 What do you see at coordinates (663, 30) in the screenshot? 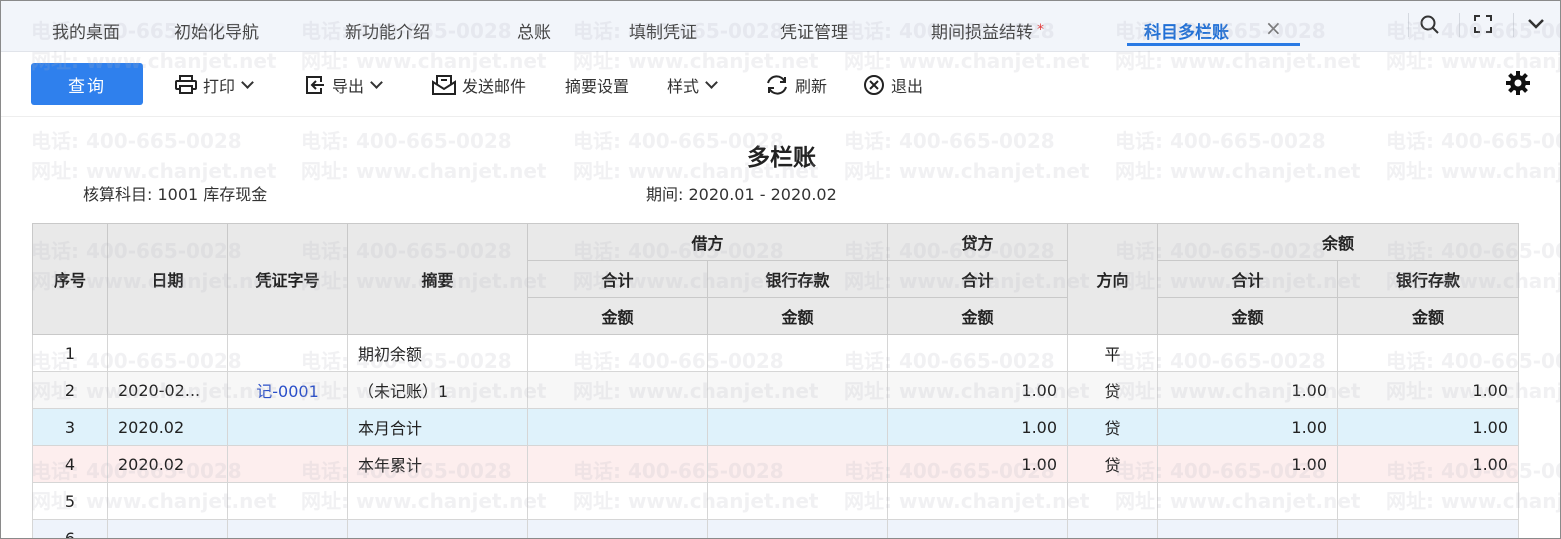
I see `tab-fill-voucher: 填制凭证` at bounding box center [663, 30].